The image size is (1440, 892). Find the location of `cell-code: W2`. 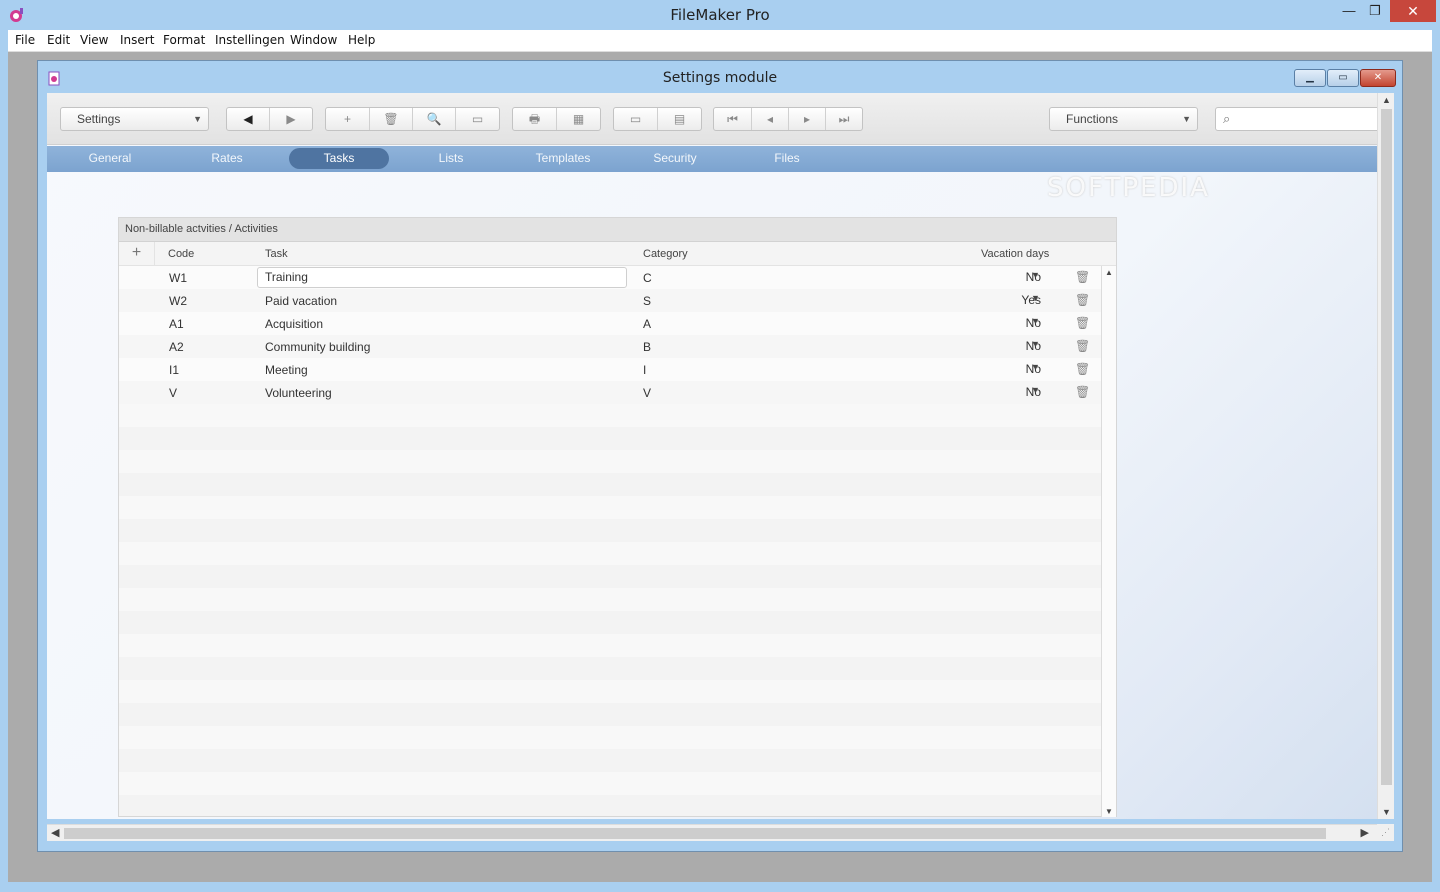

cell-code: W2 is located at coordinates (178, 301).